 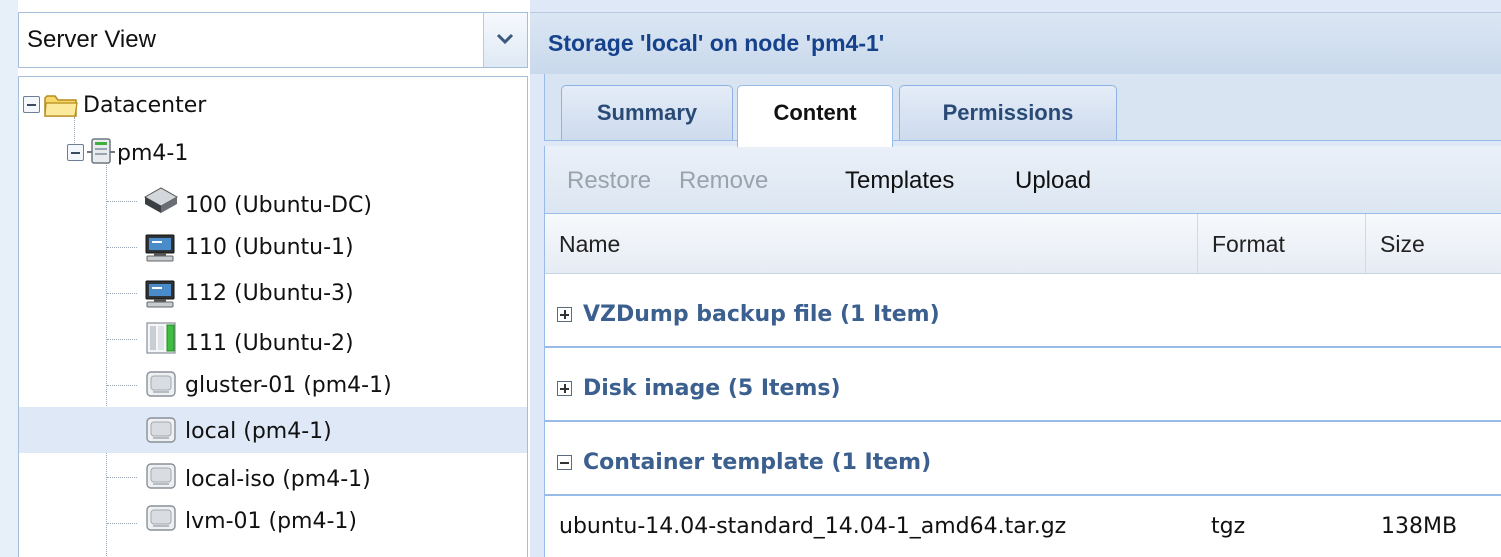 What do you see at coordinates (564, 462) in the screenshot?
I see `collapse-icon` at bounding box center [564, 462].